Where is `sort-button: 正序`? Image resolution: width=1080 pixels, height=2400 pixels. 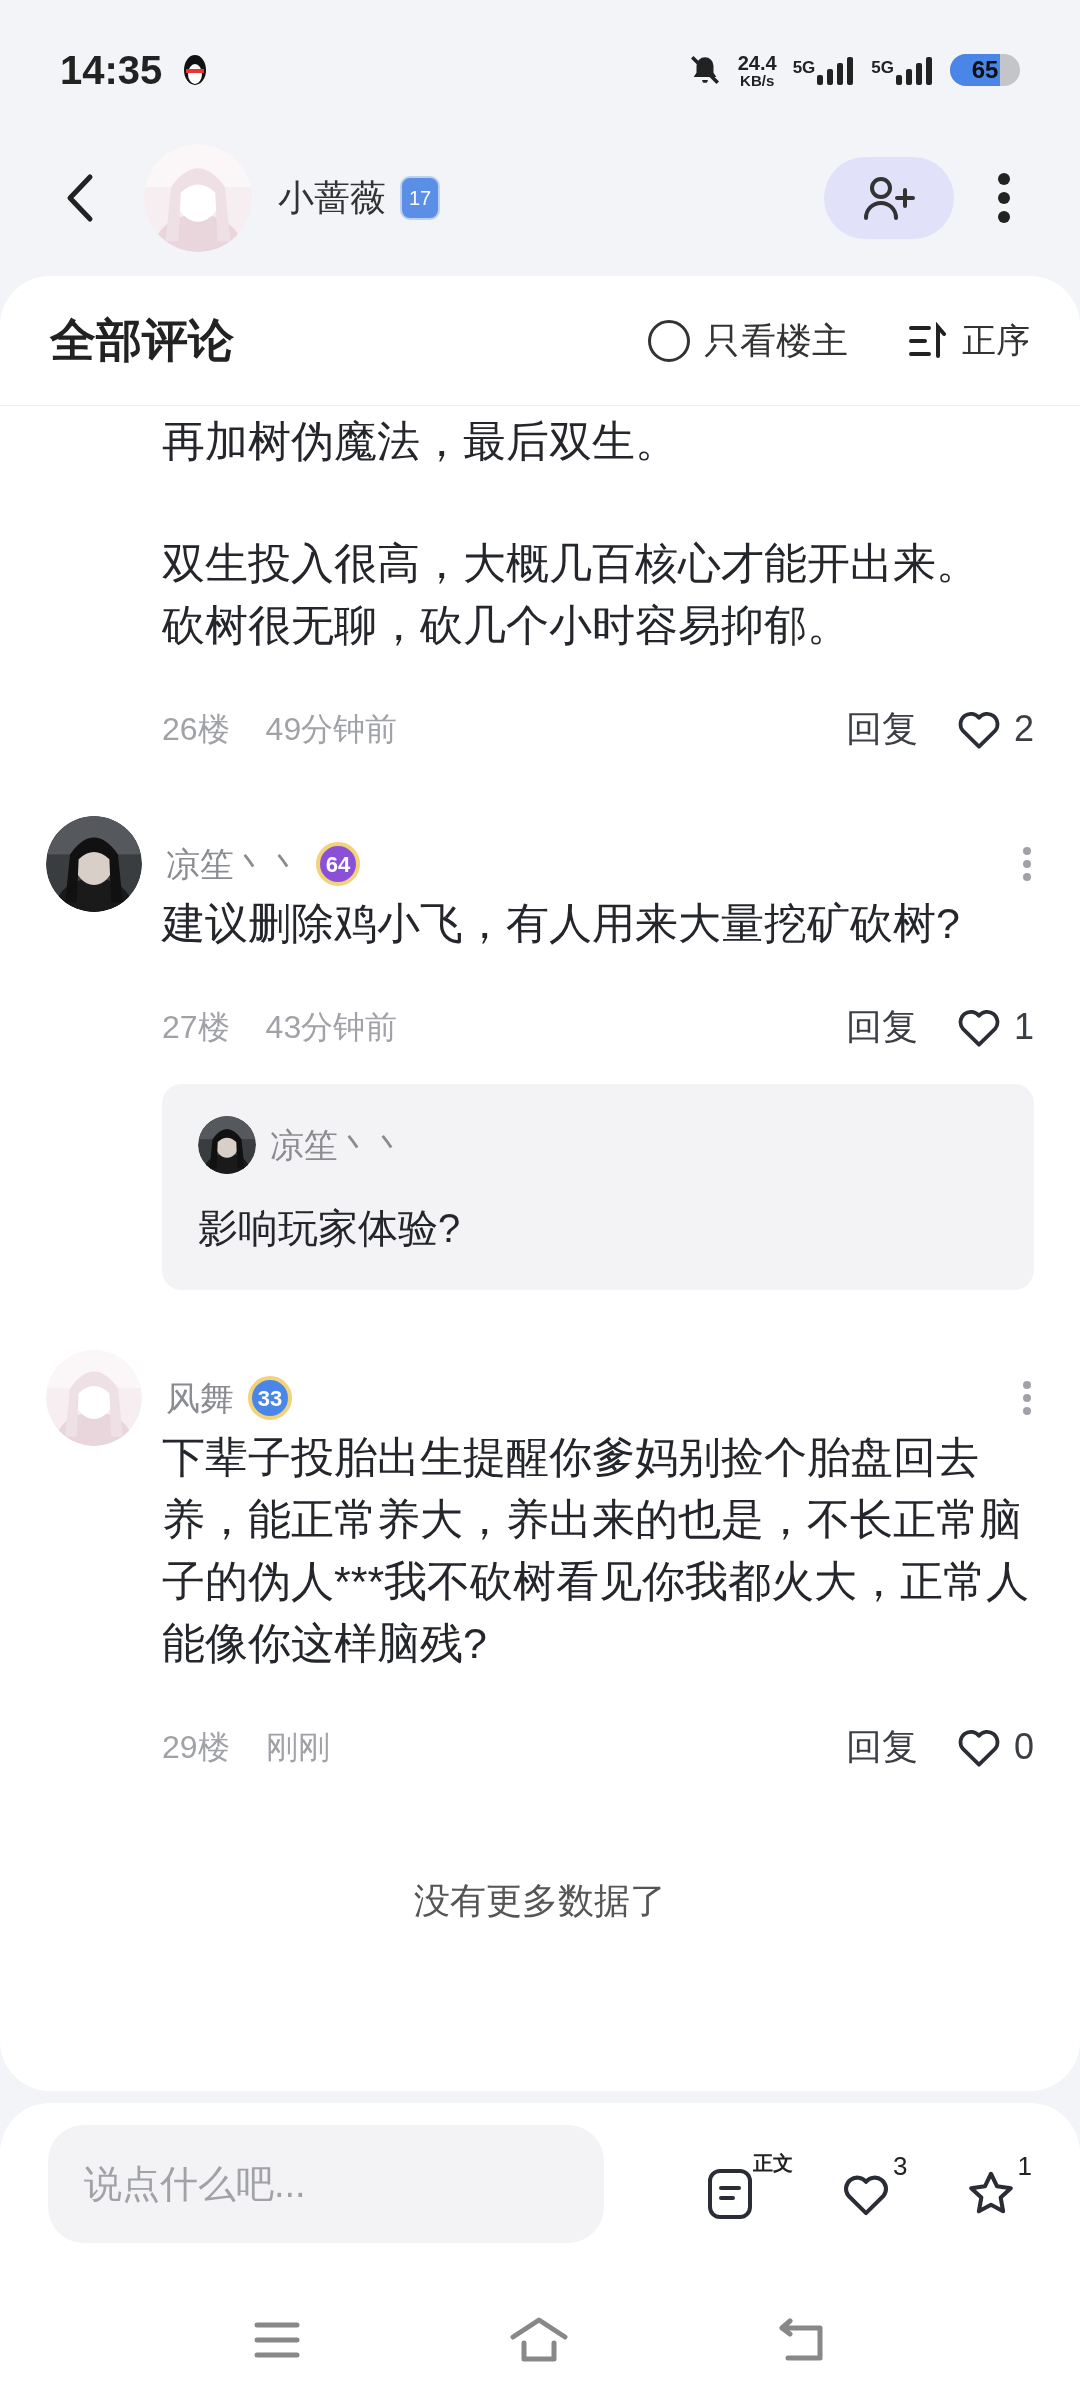 sort-button: 正序 is located at coordinates (969, 340).